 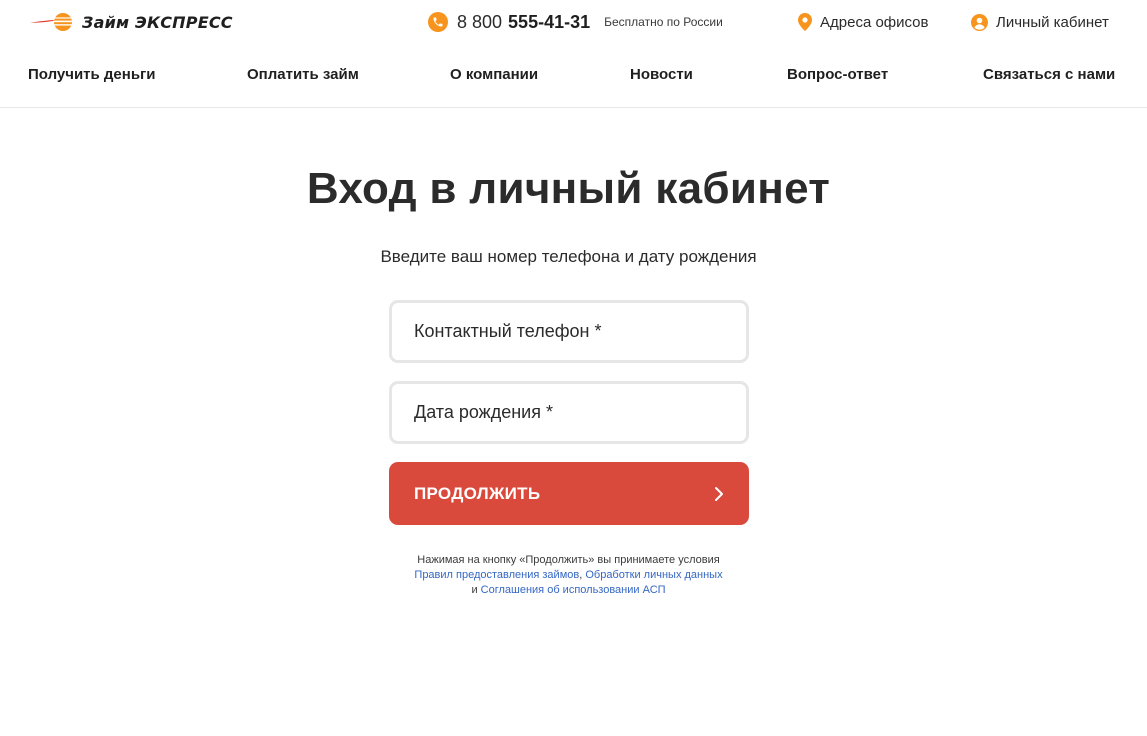 What do you see at coordinates (573, 107) in the screenshot?
I see `header-divider` at bounding box center [573, 107].